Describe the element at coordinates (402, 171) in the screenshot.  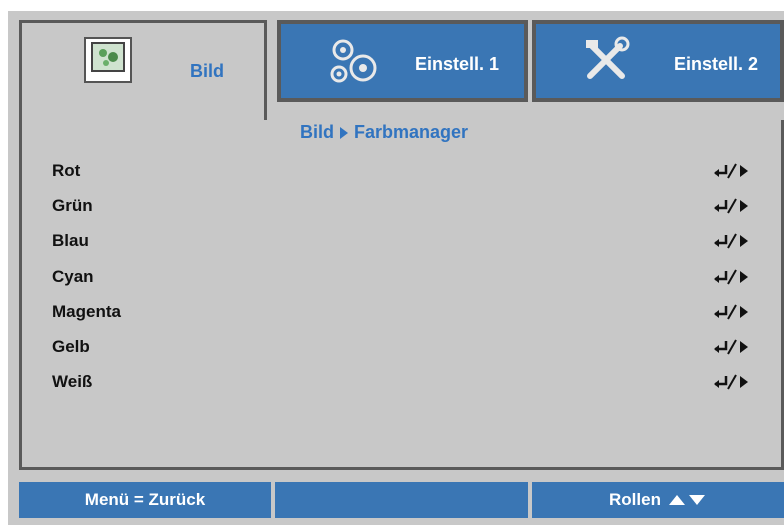
I see `menu-item-rot: Rot` at that location.